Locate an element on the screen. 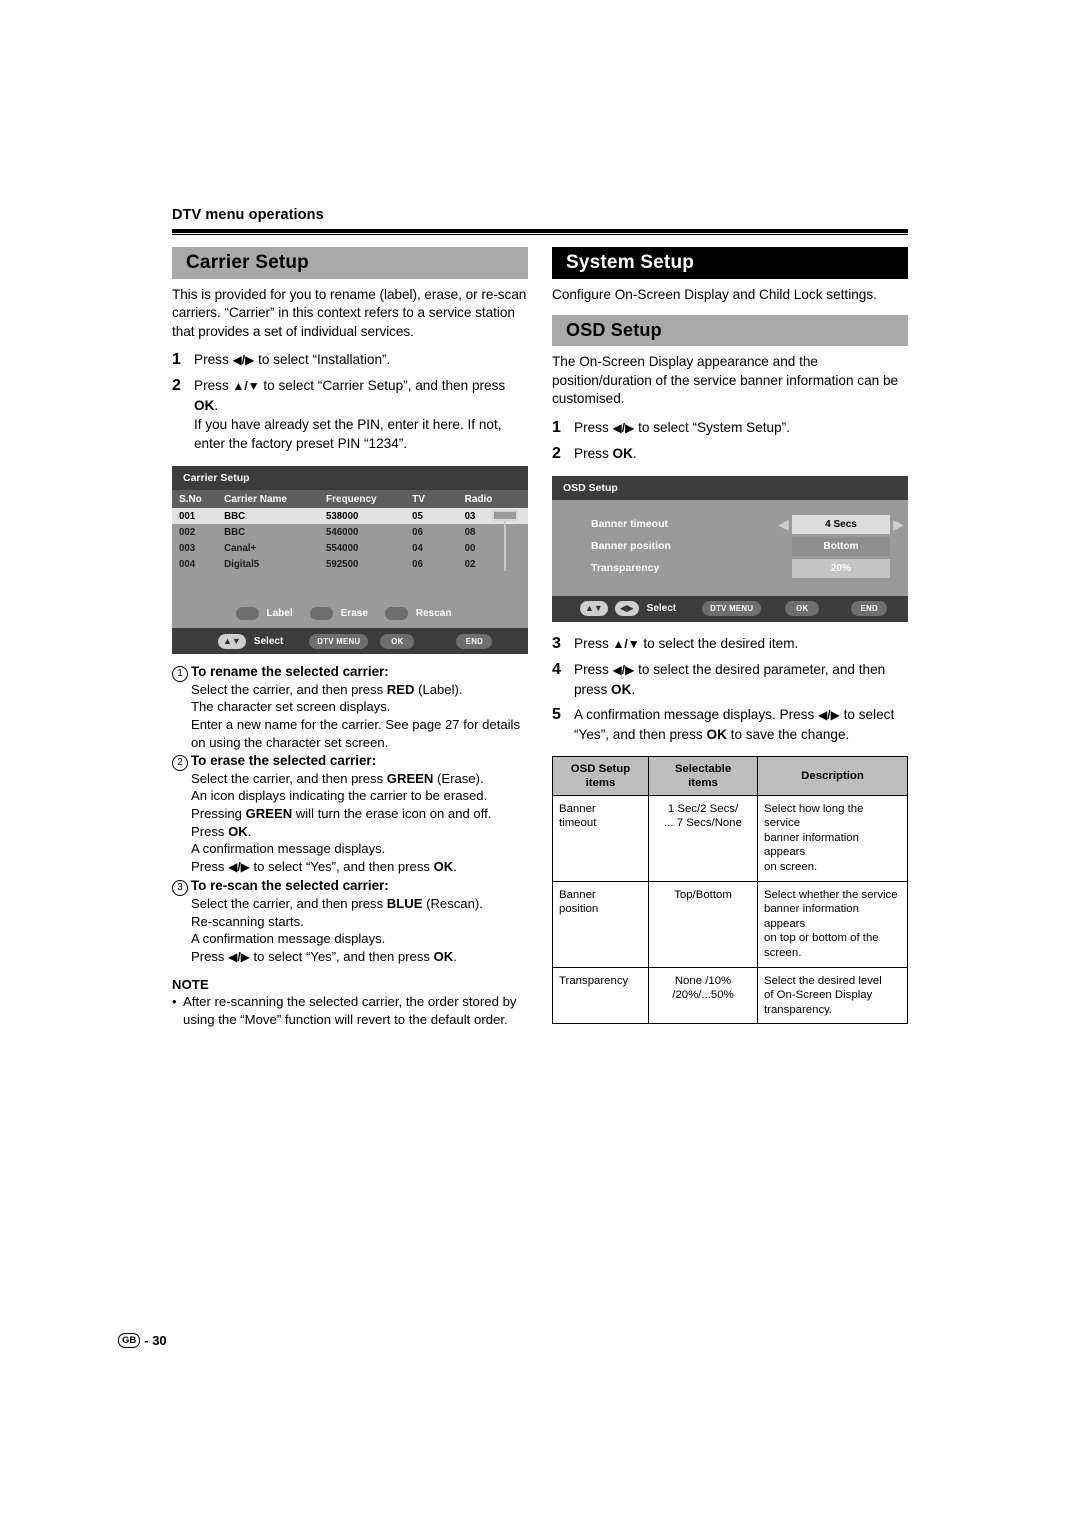 This screenshot has height=1528, width=1080. step-text: Press ▲/▼ to select the desired item. is located at coordinates (686, 644).